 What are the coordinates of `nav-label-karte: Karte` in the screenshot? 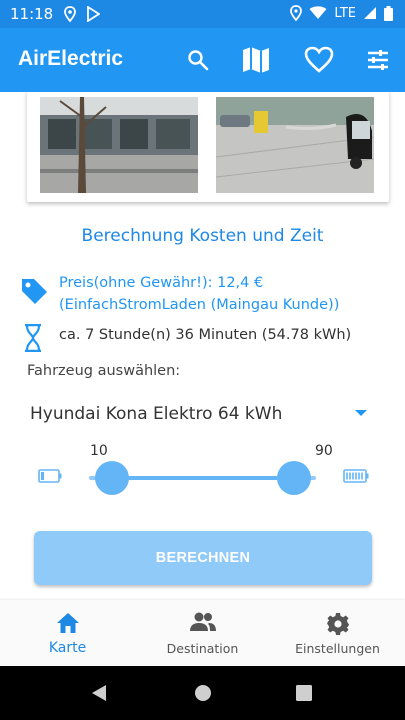 It's located at (67, 648).